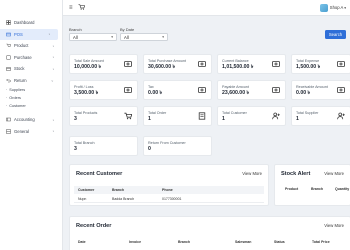  What do you see at coordinates (144, 37) in the screenshot?
I see `bydate-select: All ▾` at bounding box center [144, 37].